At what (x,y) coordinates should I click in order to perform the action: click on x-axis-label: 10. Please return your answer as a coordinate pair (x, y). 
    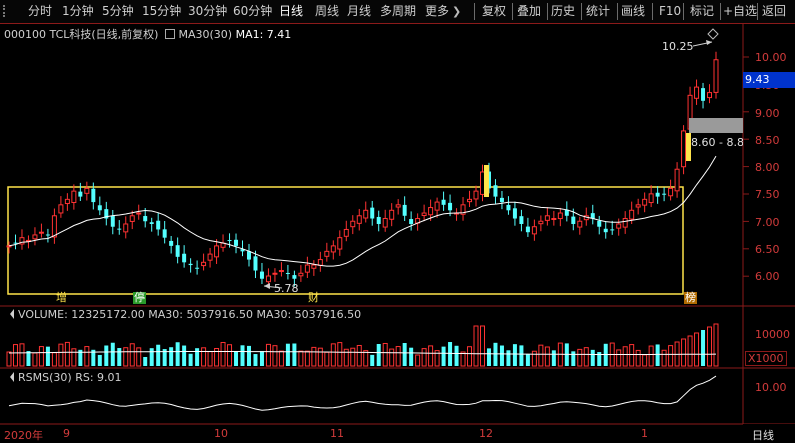
    Looking at the image, I should click on (221, 433).